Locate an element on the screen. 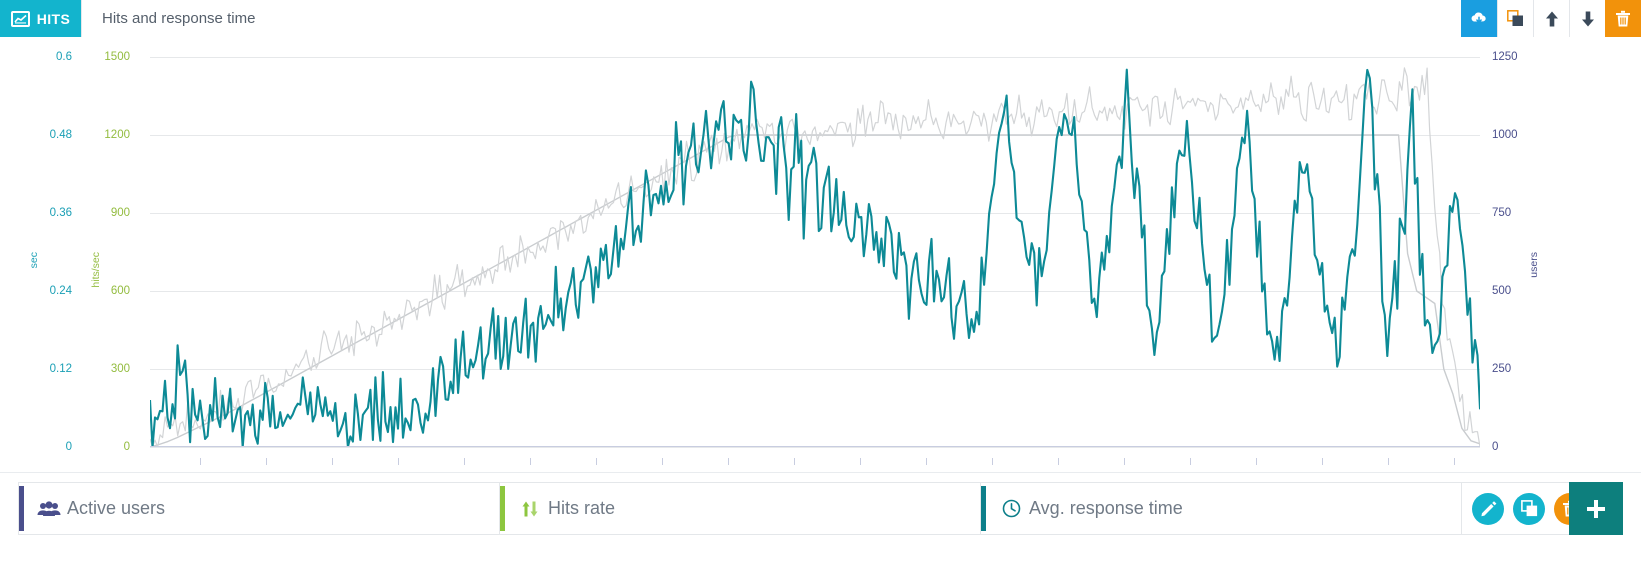  cloud-download-button is located at coordinates (1479, 18).